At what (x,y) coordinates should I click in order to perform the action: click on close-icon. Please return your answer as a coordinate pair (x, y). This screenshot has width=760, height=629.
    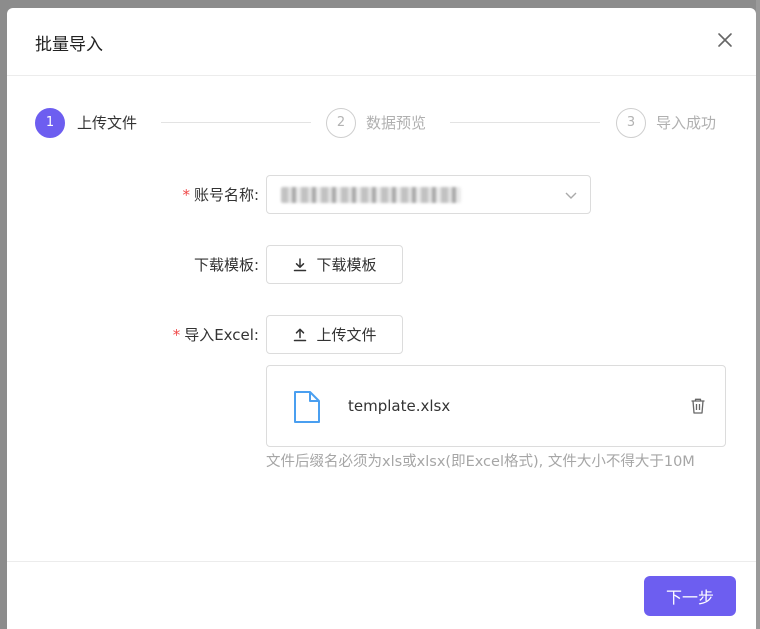
    Looking at the image, I should click on (725, 40).